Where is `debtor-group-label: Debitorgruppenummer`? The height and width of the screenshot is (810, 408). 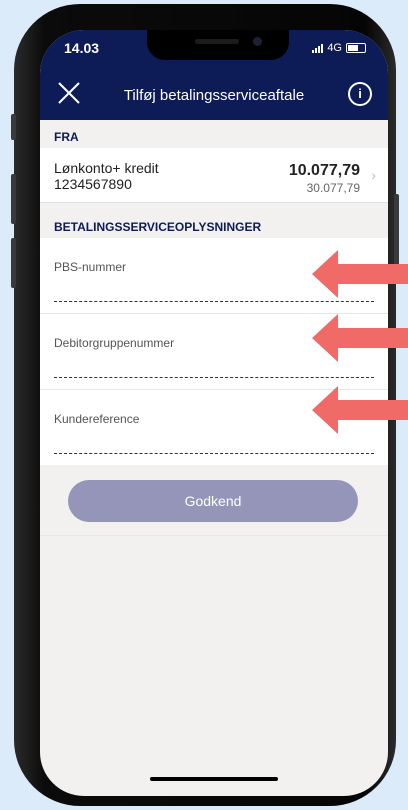 debtor-group-label: Debitorgruppenummer is located at coordinates (114, 343).